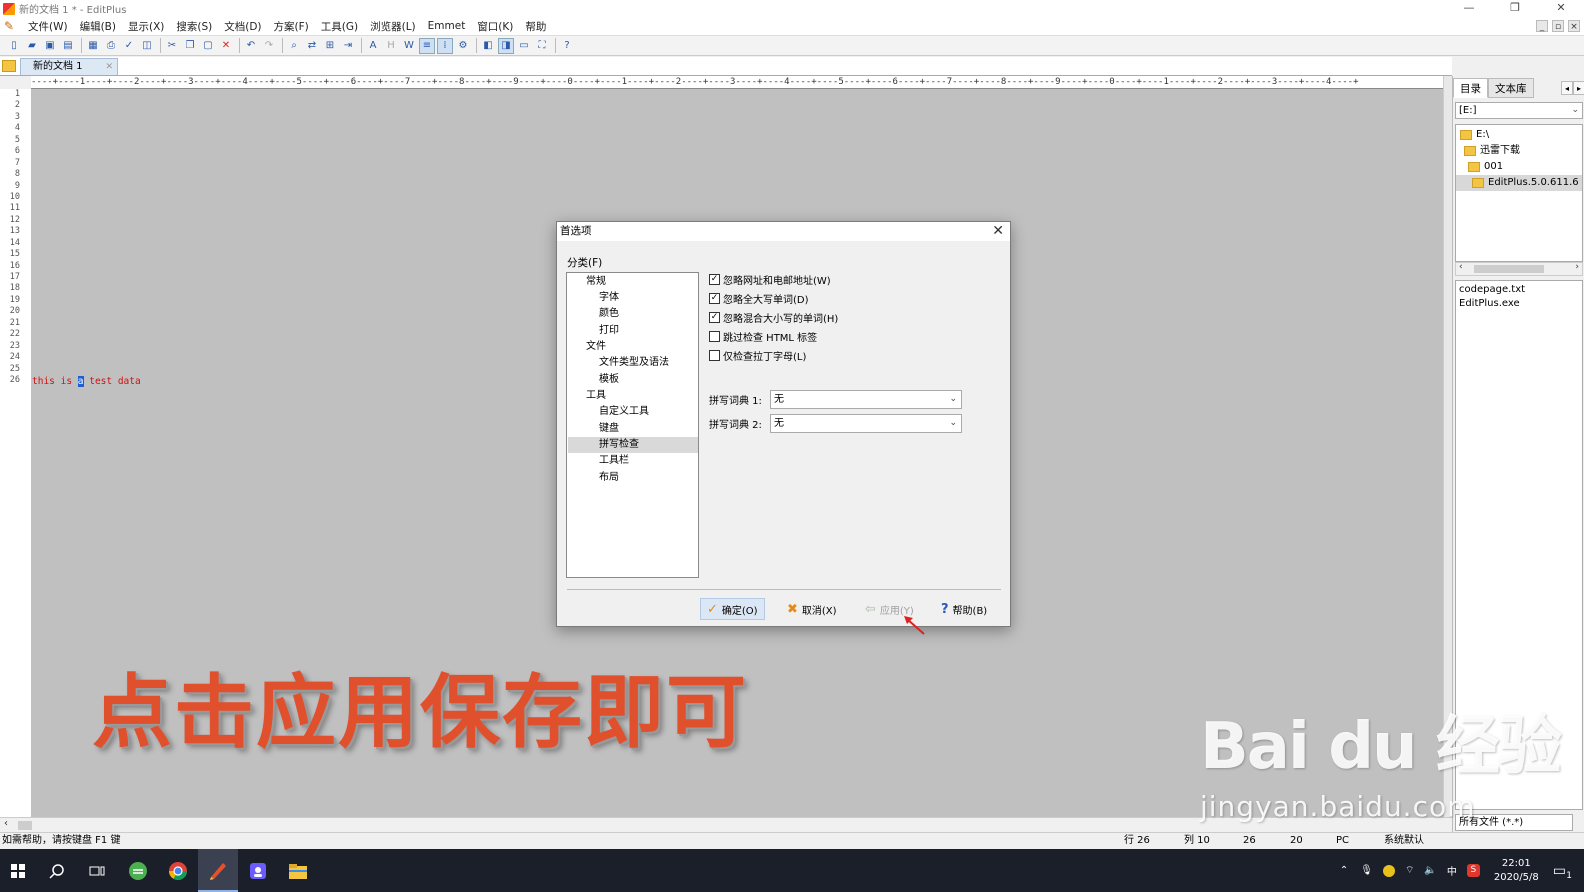 This screenshot has width=1584, height=892. What do you see at coordinates (1542, 26) in the screenshot?
I see `mdi-minimize-button: _` at bounding box center [1542, 26].